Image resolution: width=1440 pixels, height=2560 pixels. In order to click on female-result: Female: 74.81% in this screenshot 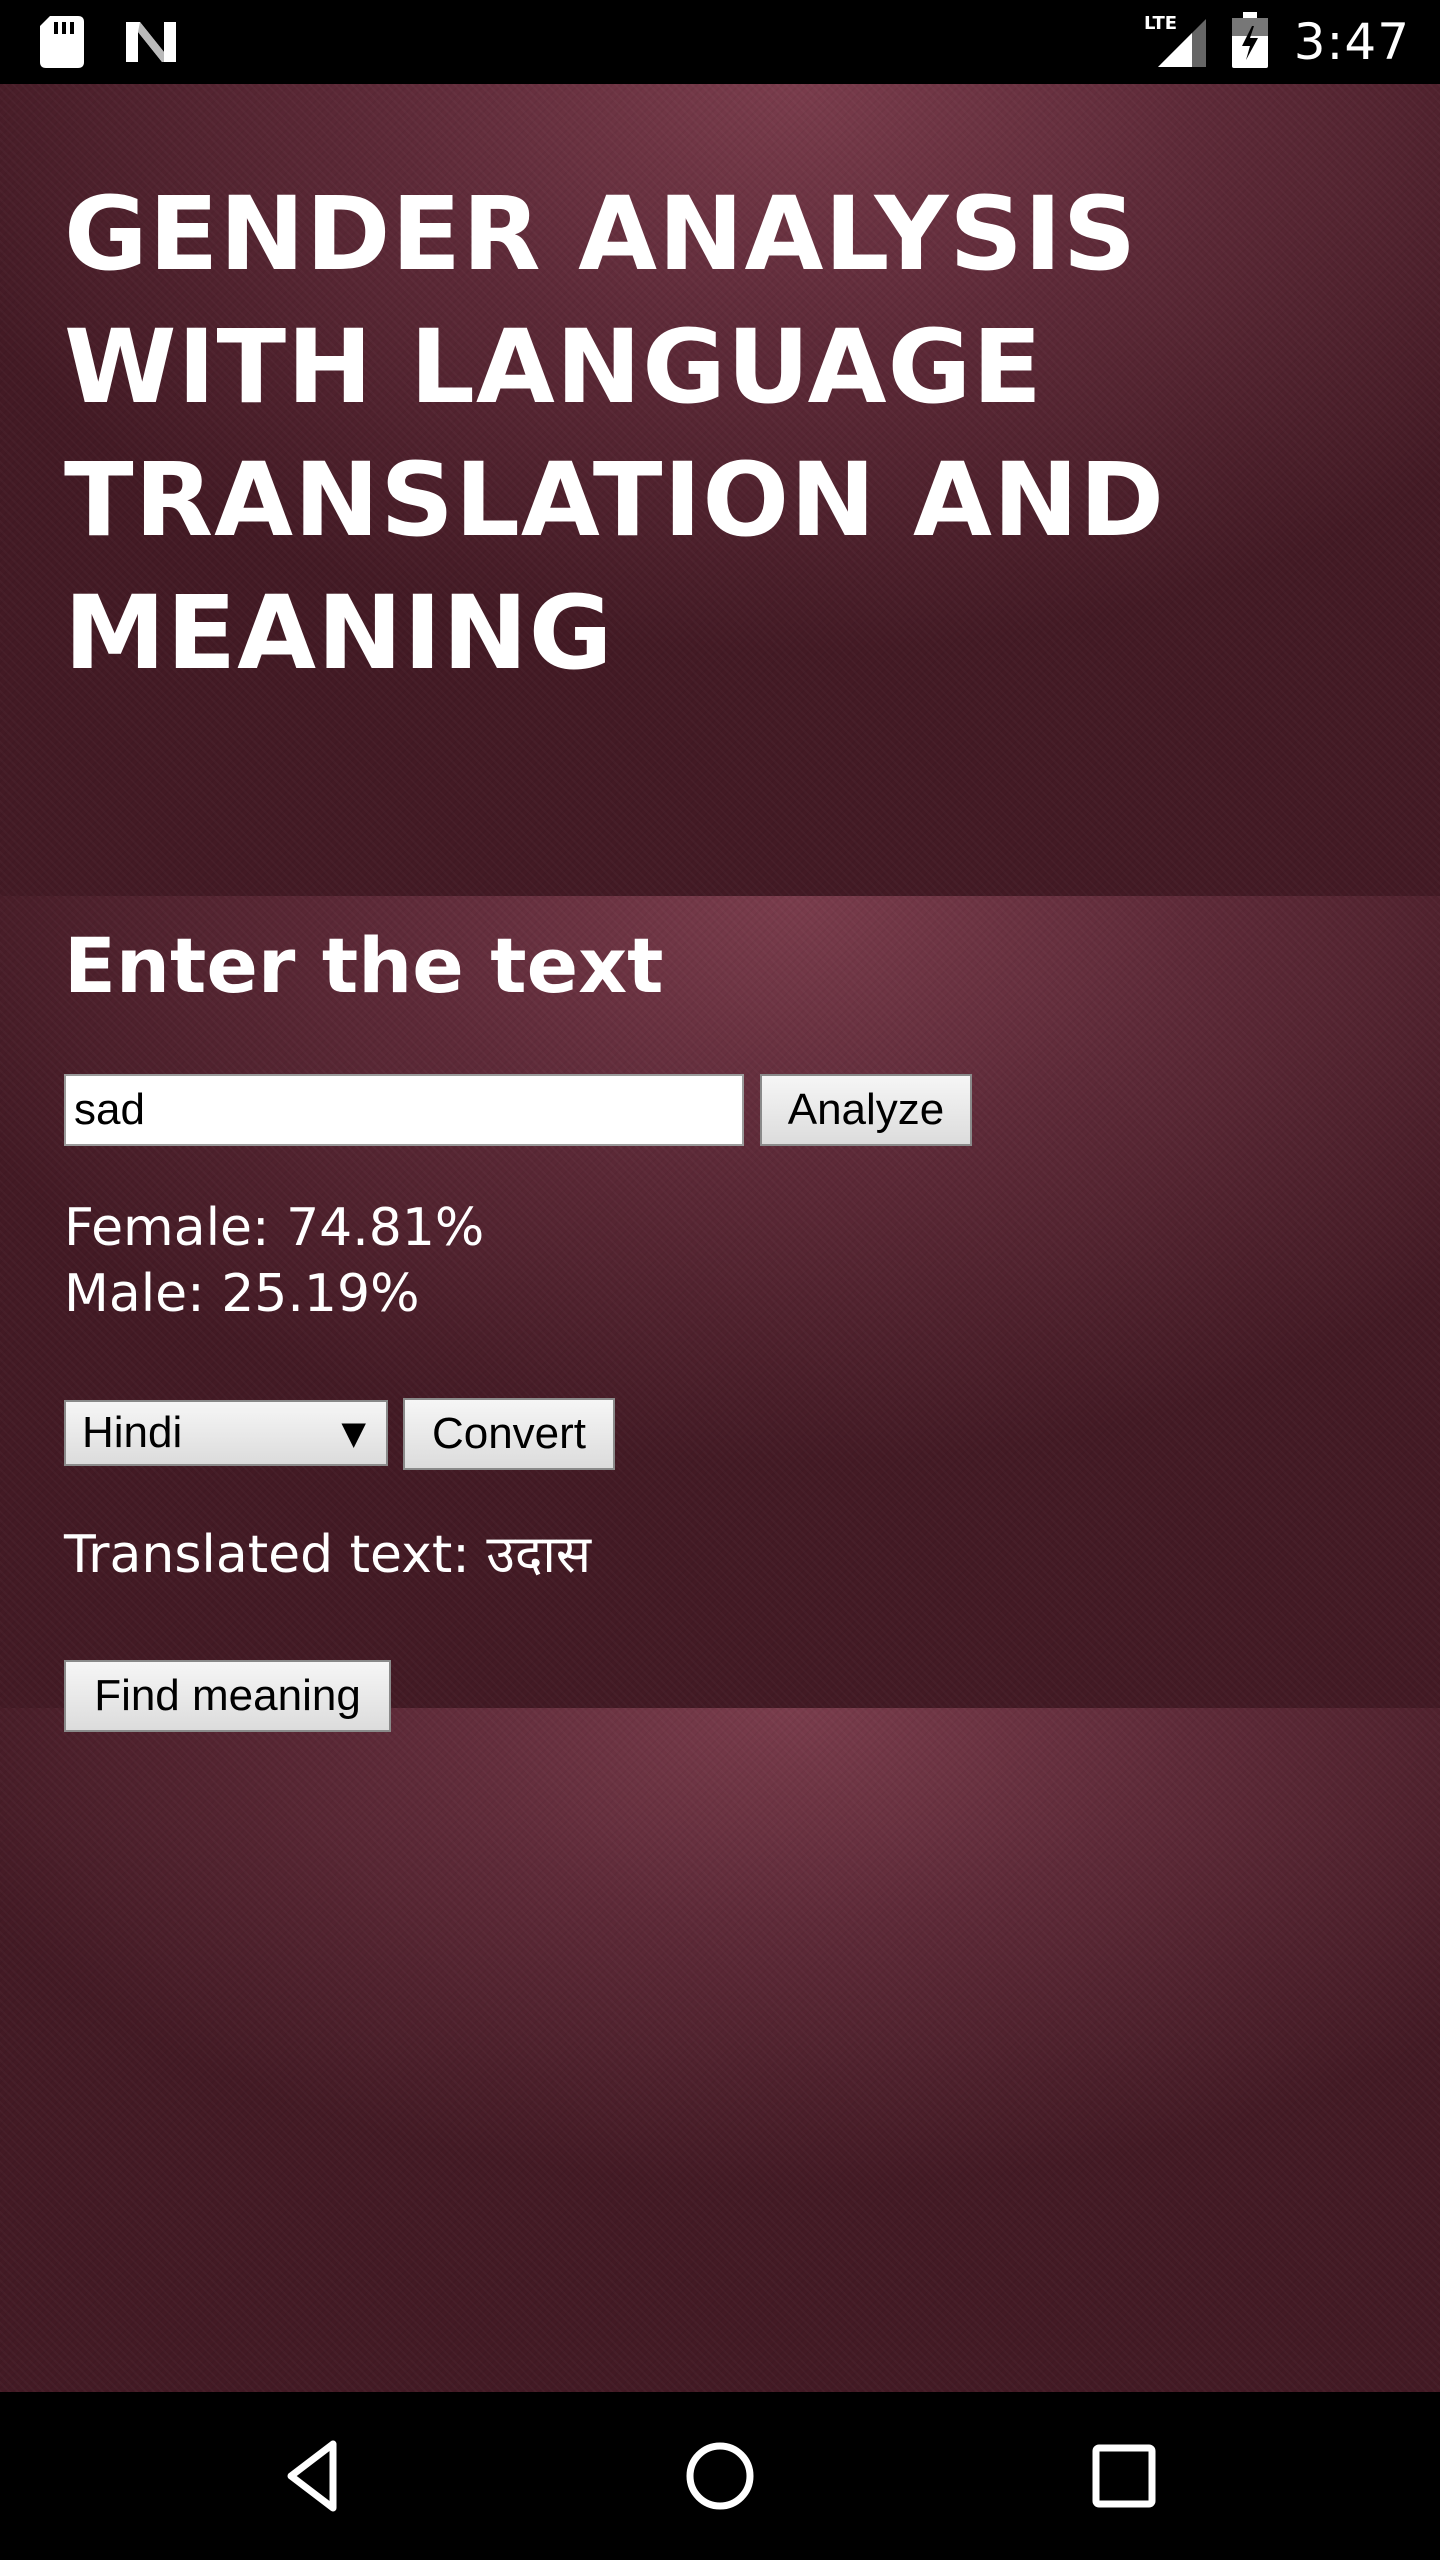, I will do `click(274, 1228)`.